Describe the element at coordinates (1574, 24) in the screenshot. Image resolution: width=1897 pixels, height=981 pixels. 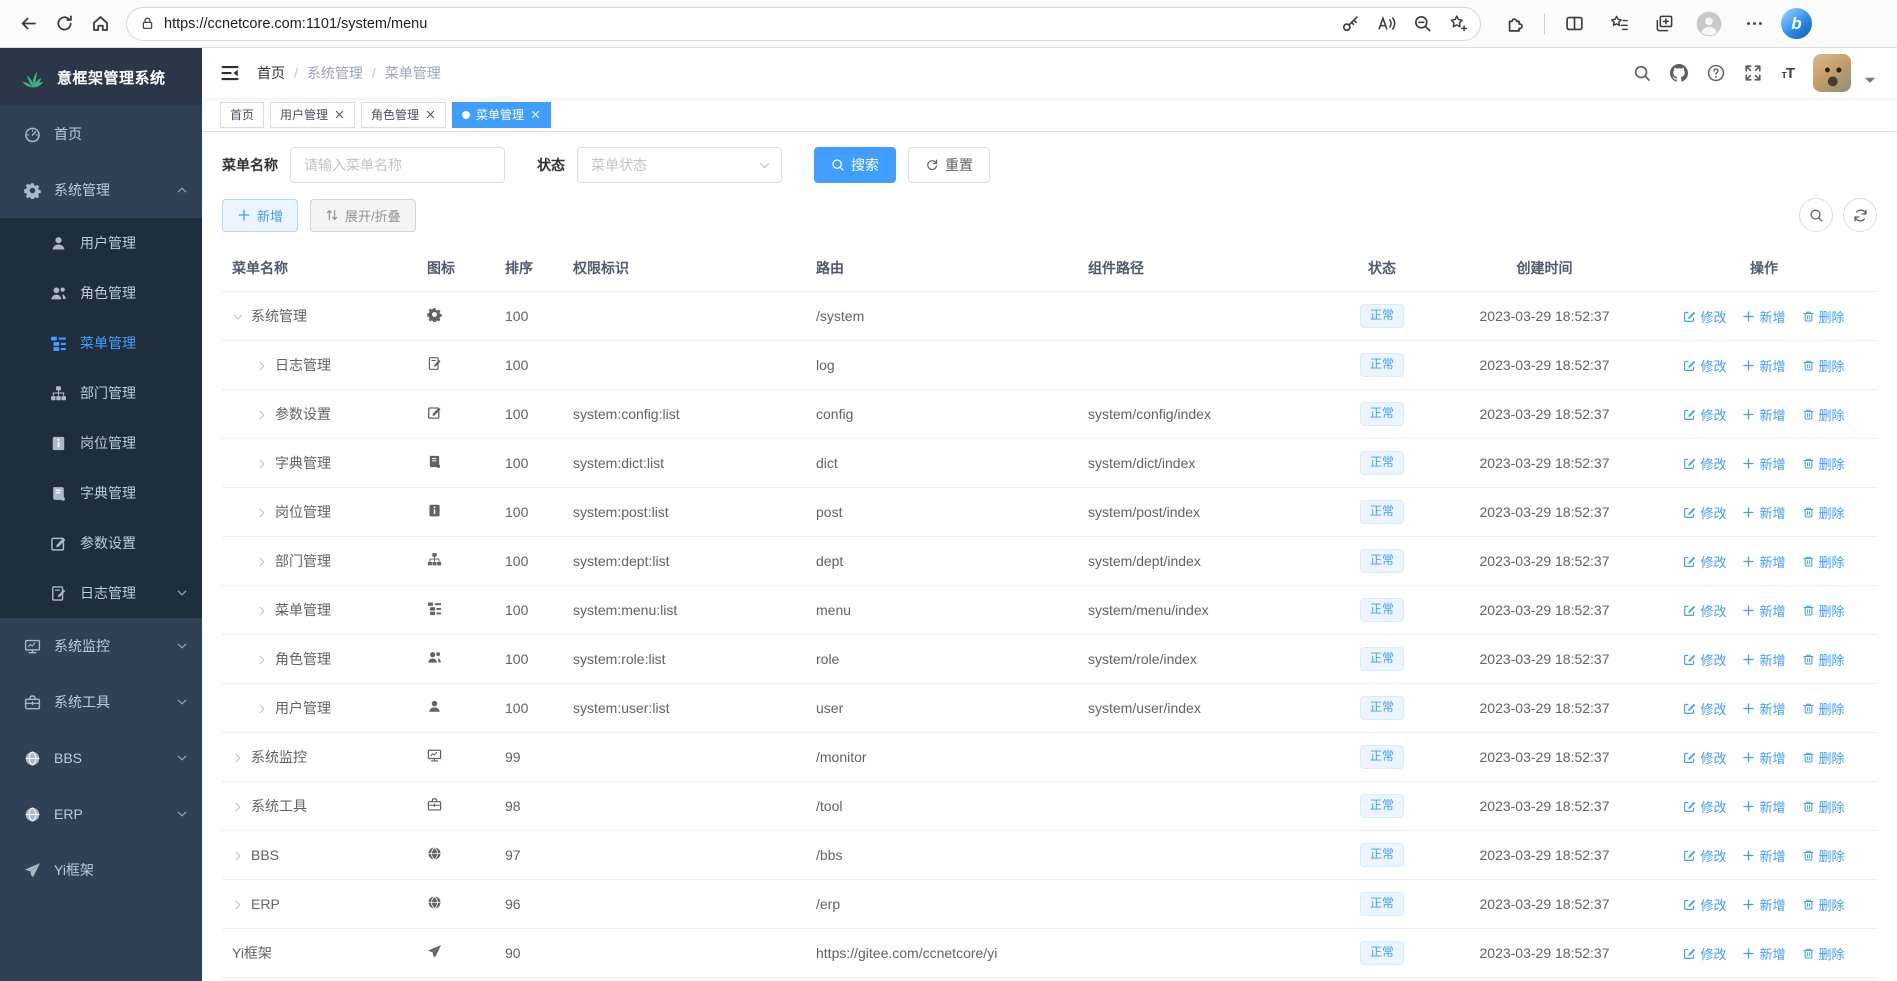
I see `split-screen-button` at that location.